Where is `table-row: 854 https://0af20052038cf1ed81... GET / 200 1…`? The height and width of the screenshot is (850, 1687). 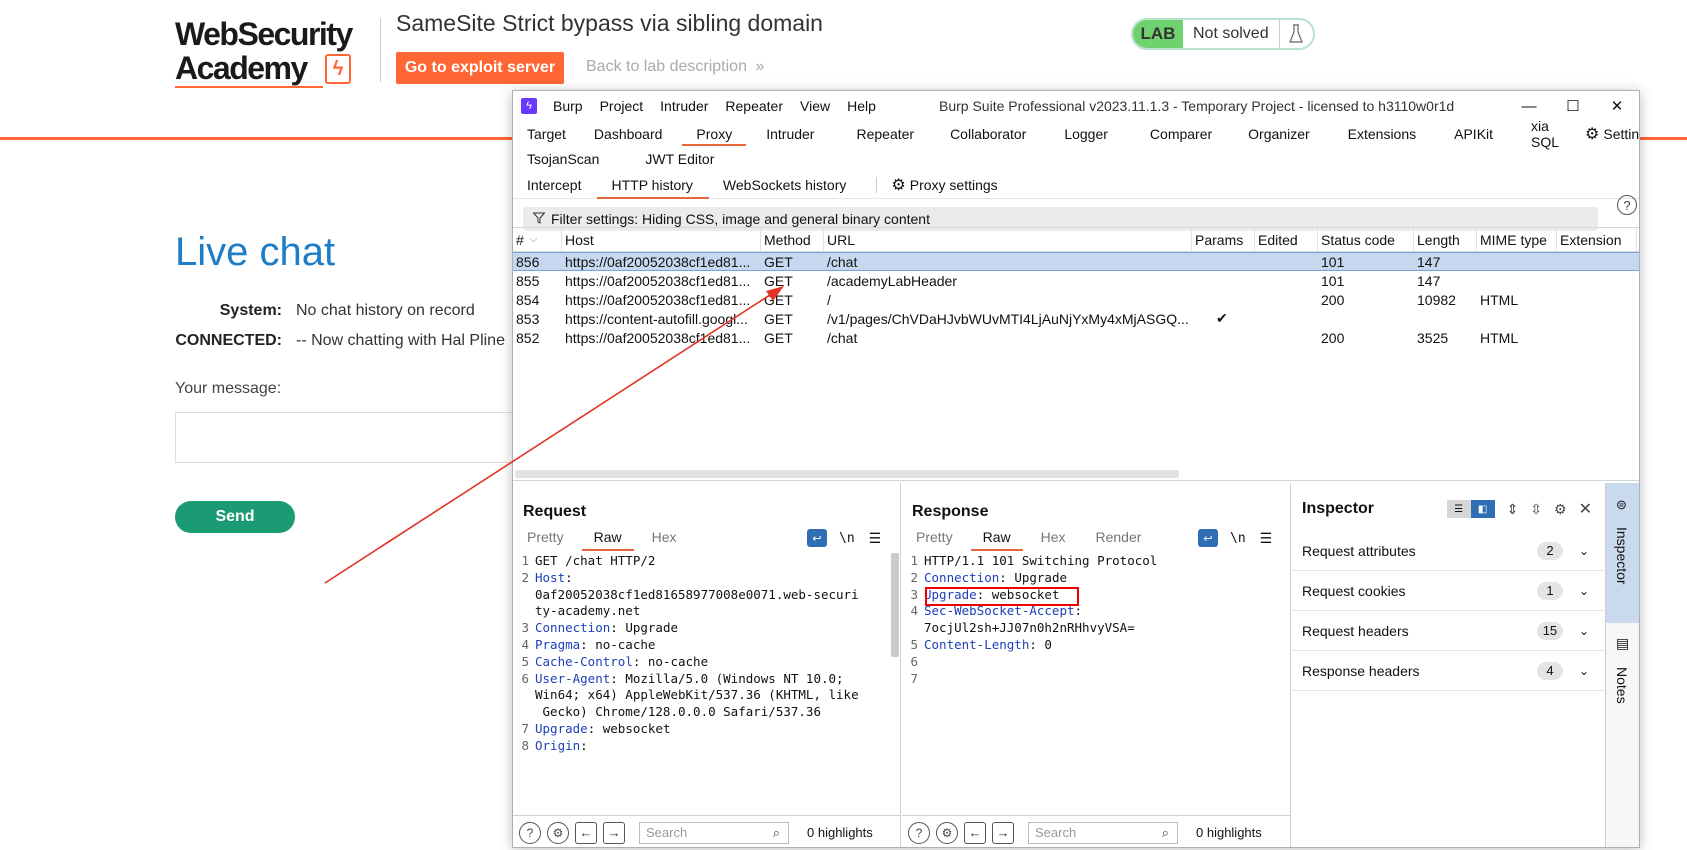
table-row: 854 https://0af20052038cf1ed81... GET / 200 1… is located at coordinates (1076, 299).